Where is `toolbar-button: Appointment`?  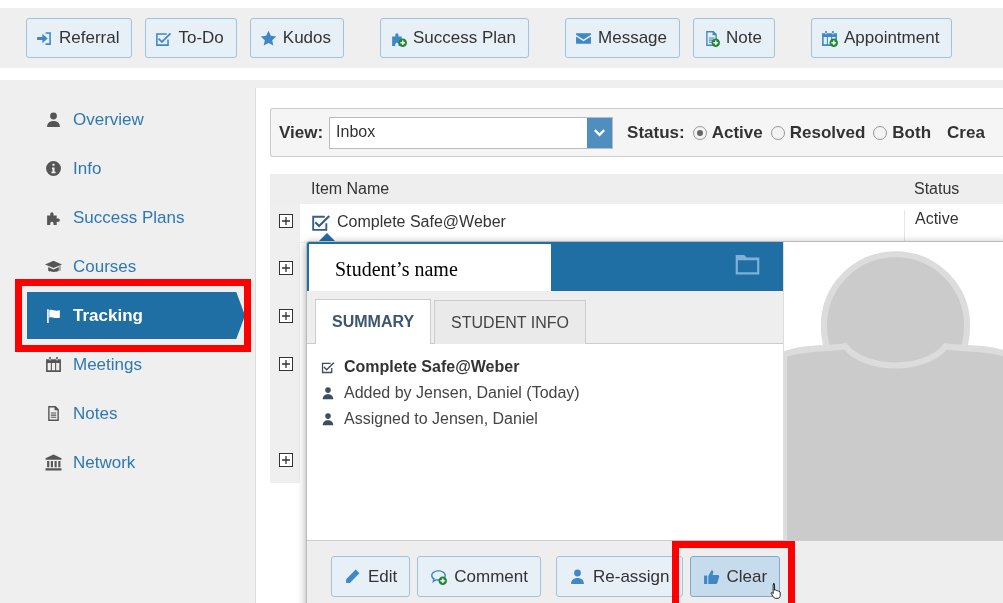 toolbar-button: Appointment is located at coordinates (881, 38).